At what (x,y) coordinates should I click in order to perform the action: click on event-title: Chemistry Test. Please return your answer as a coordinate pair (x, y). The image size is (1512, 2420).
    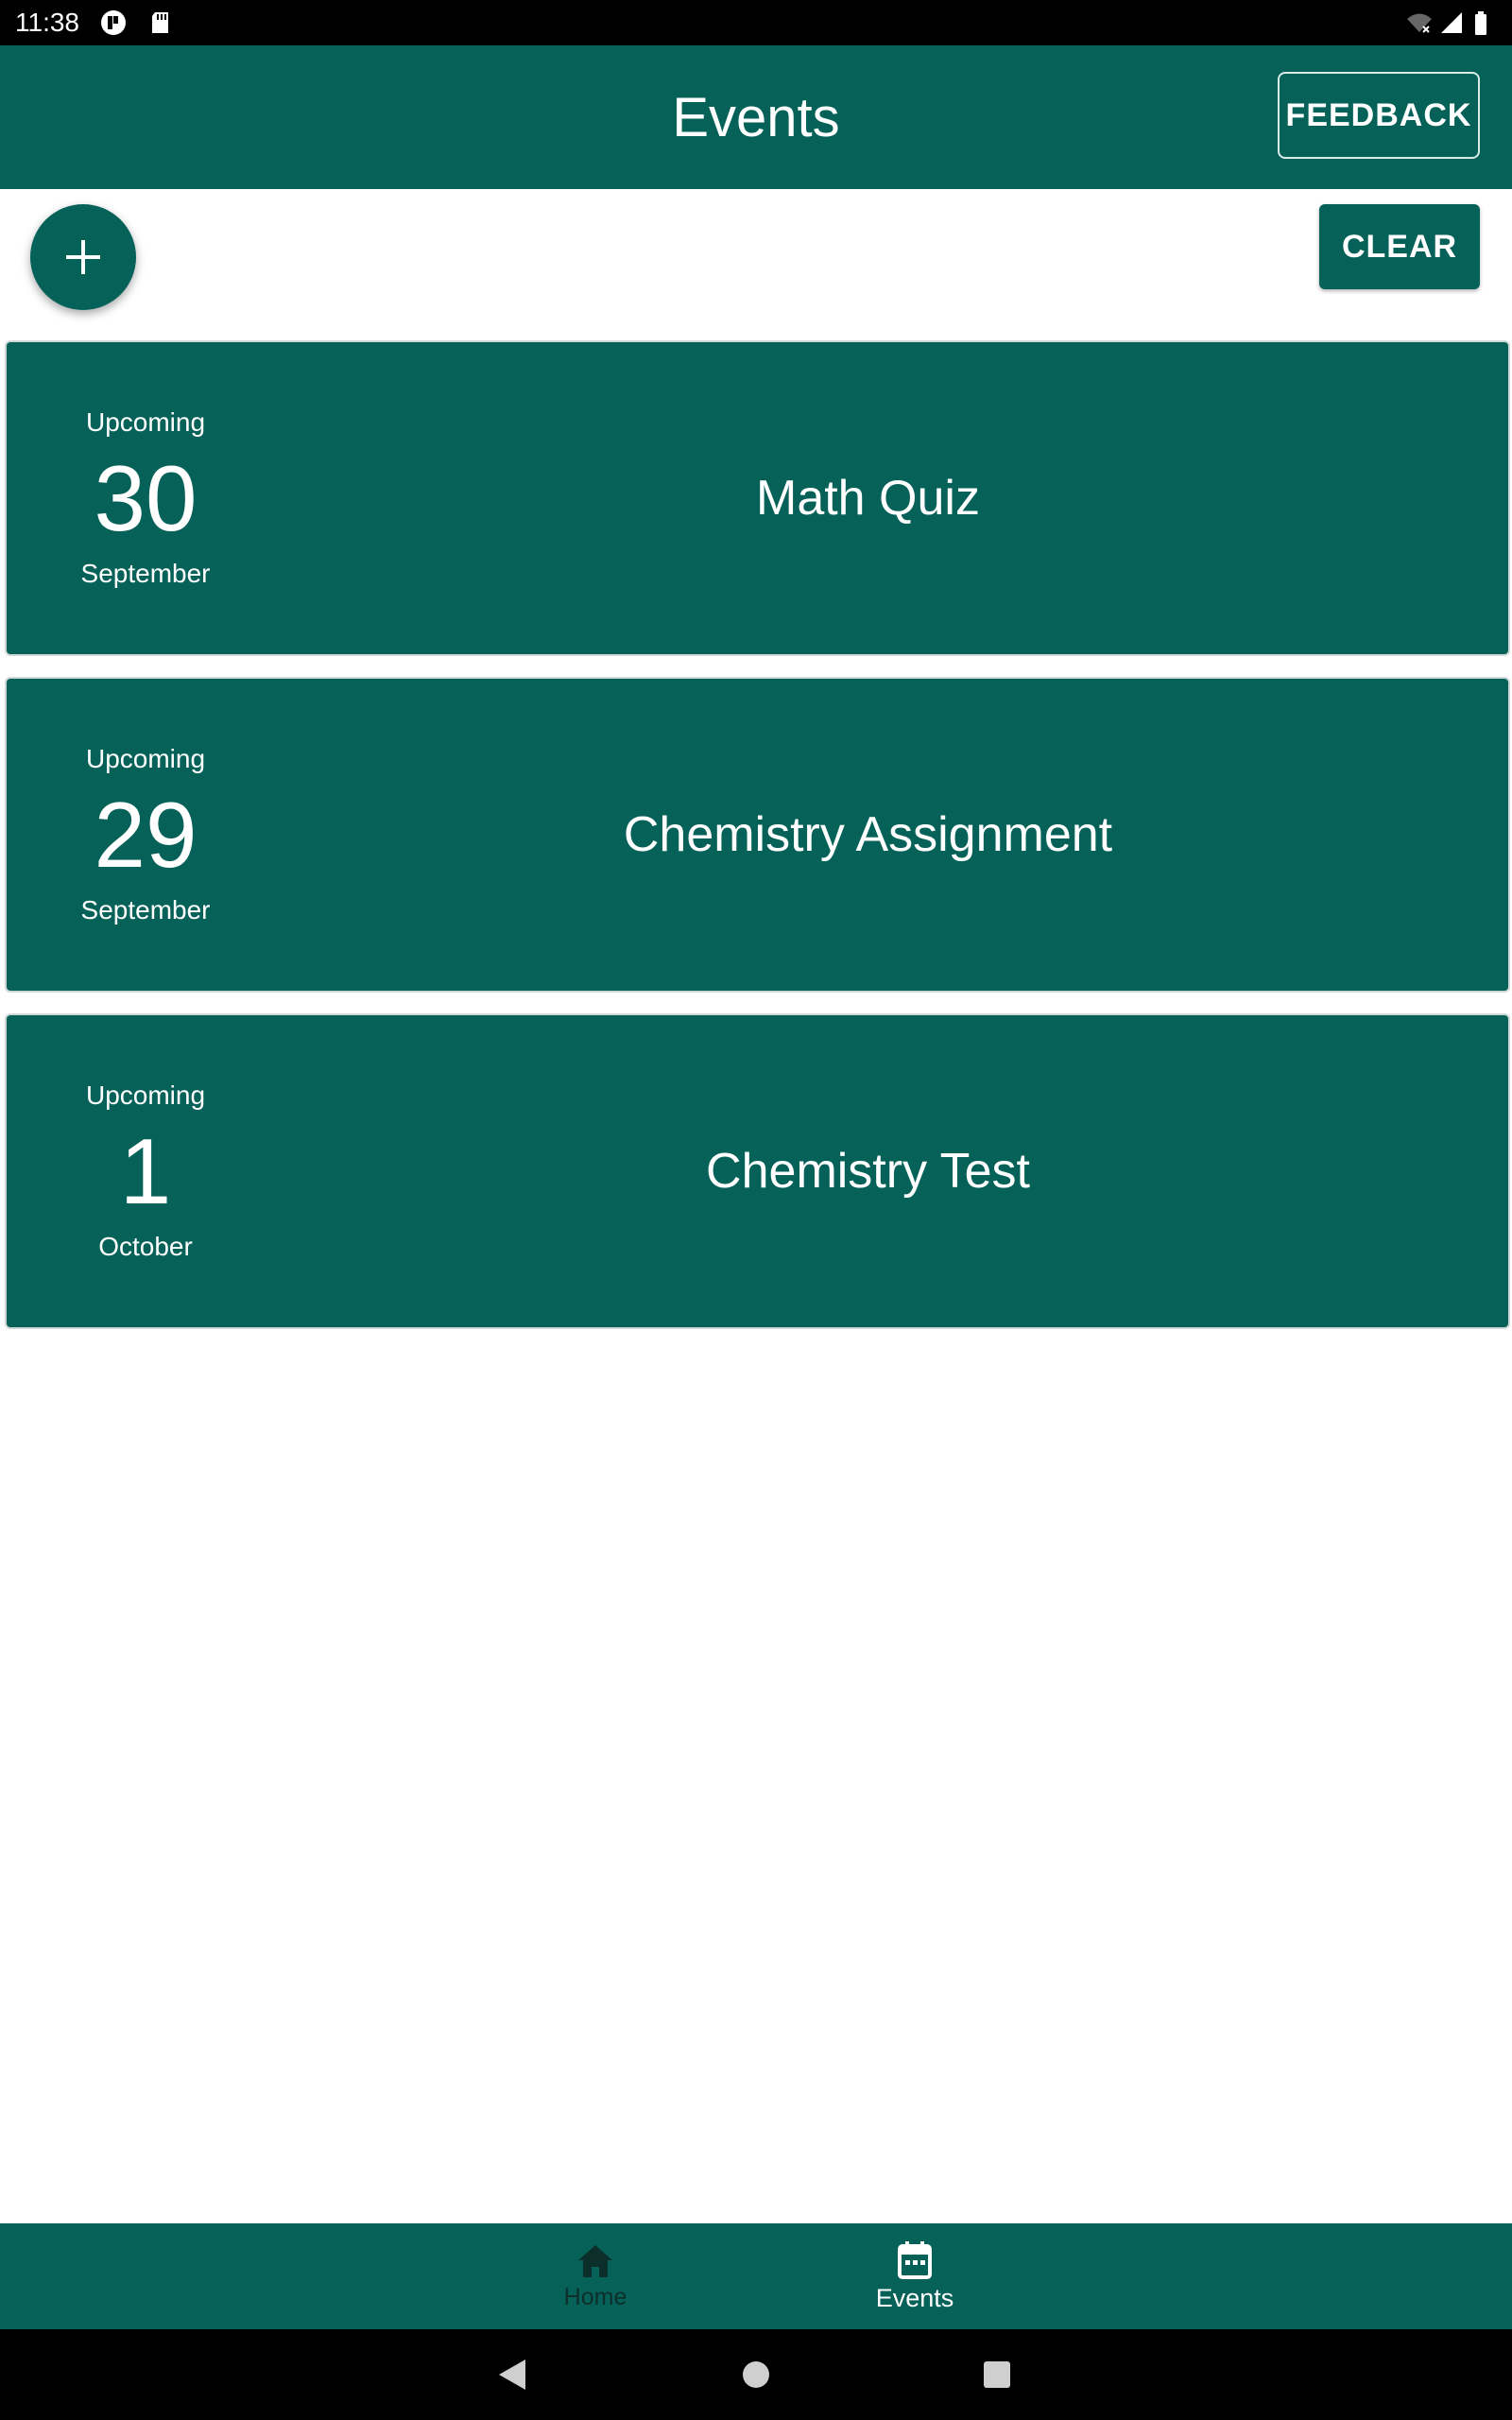
    Looking at the image, I should click on (868, 1171).